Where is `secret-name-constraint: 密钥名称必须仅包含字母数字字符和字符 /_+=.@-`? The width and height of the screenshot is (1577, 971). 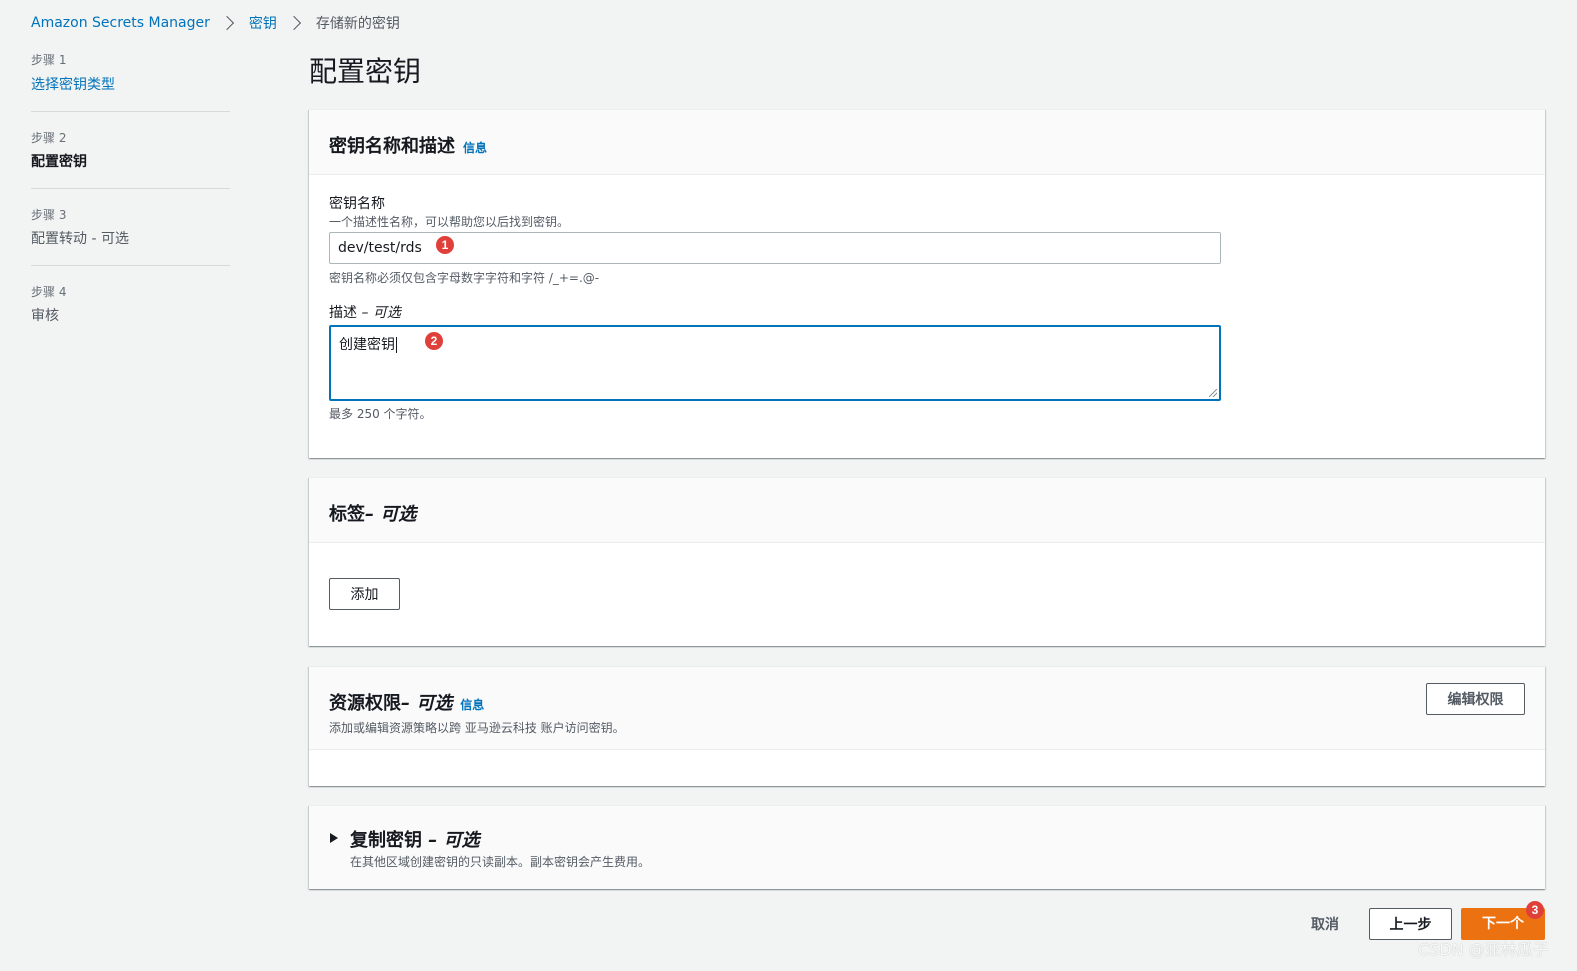 secret-name-constraint: 密钥名称必须仅包含字母数字字符和字符 /_+=.@- is located at coordinates (464, 278).